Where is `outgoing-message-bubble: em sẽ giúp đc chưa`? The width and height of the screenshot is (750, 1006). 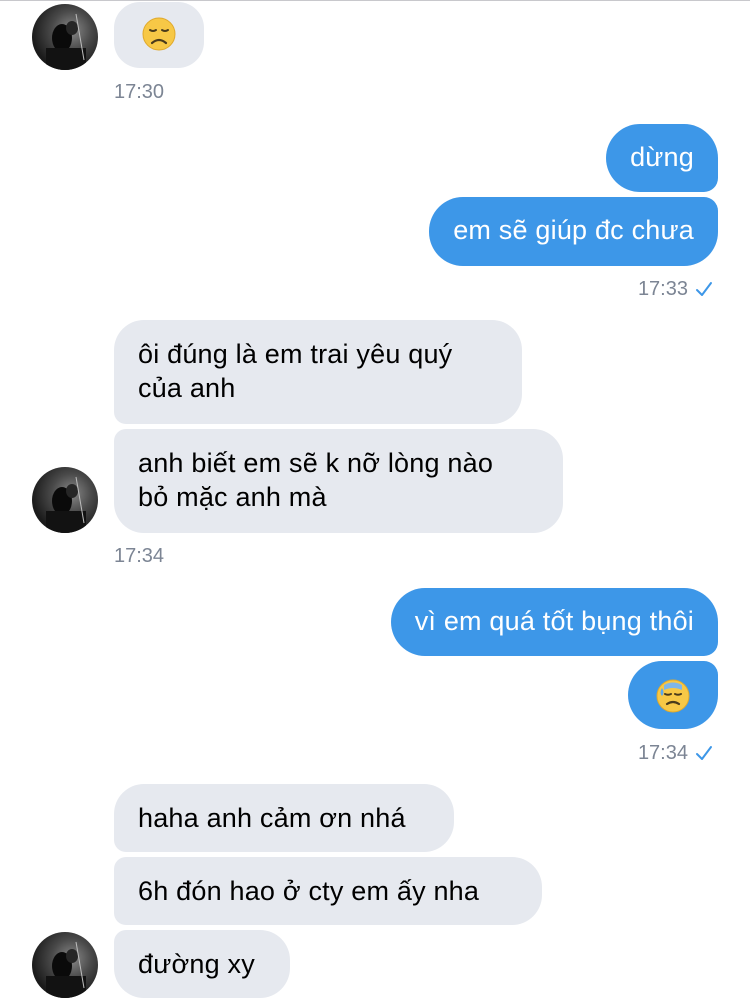 outgoing-message-bubble: em sẽ giúp đc chưa is located at coordinates (573, 231).